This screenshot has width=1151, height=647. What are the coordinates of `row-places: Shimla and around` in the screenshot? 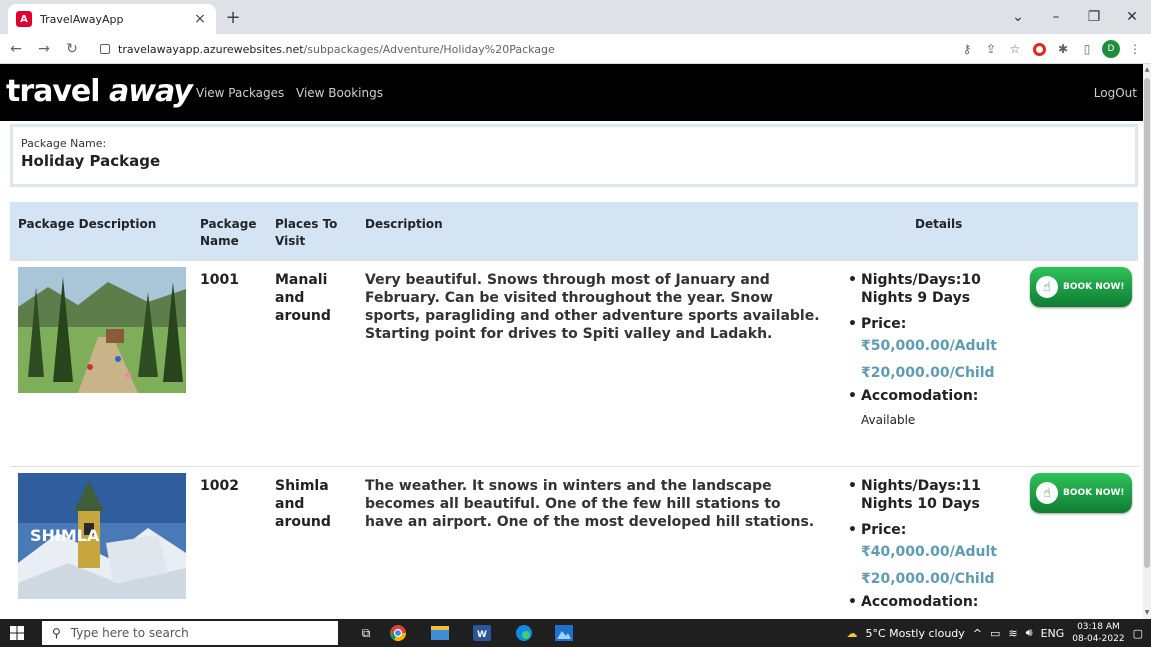 It's located at (303, 504).